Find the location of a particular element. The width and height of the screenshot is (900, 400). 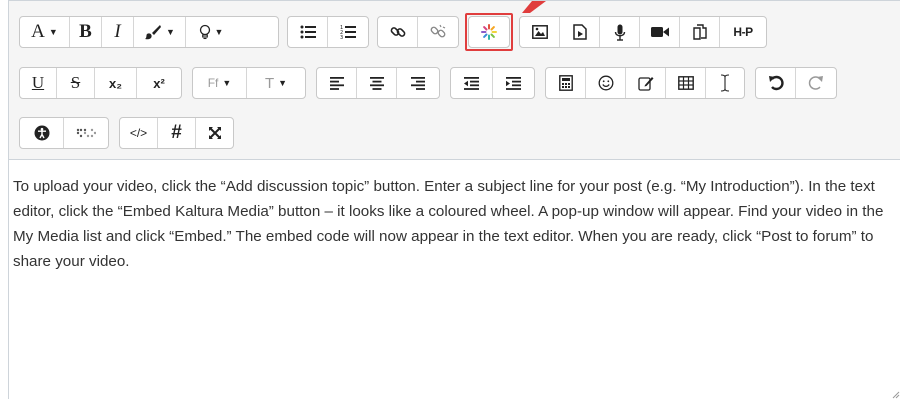

unlink-button is located at coordinates (438, 32).